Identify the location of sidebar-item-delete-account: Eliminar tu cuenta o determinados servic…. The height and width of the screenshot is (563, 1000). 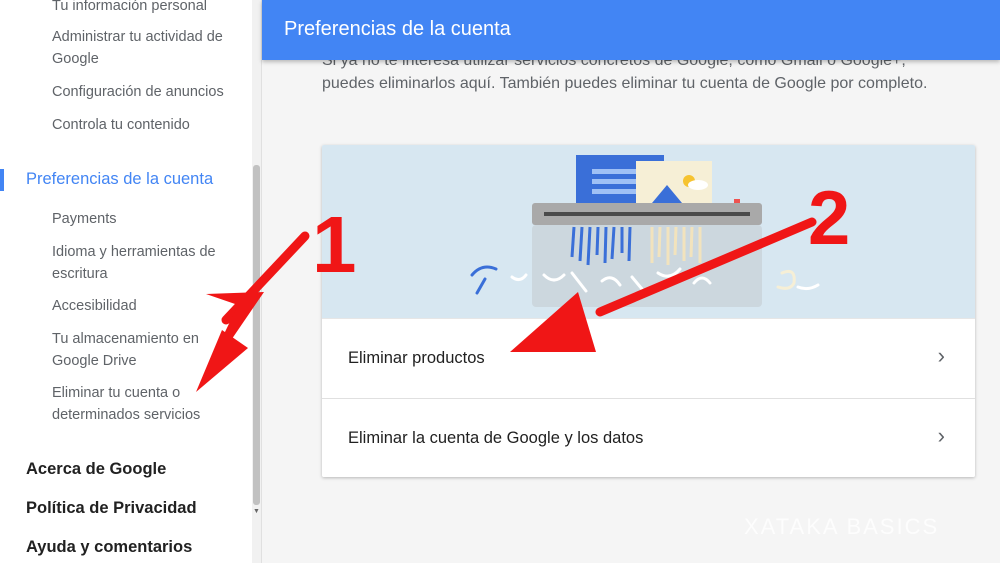
(147, 404).